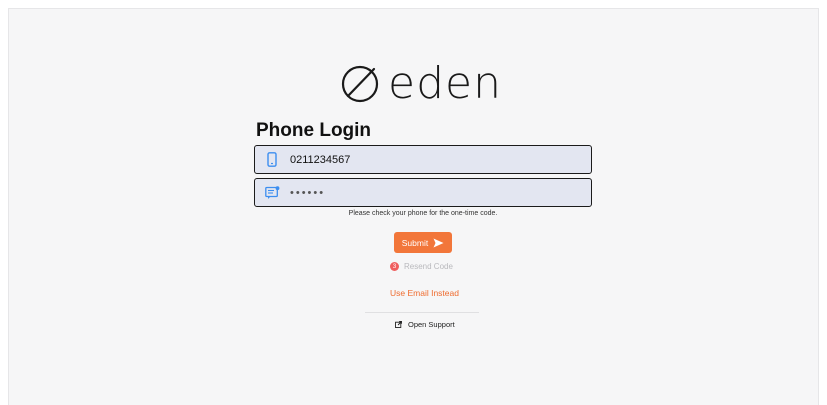 Image resolution: width=827 pixels, height=405 pixels. What do you see at coordinates (445, 83) in the screenshot?
I see `brand-name: eden` at bounding box center [445, 83].